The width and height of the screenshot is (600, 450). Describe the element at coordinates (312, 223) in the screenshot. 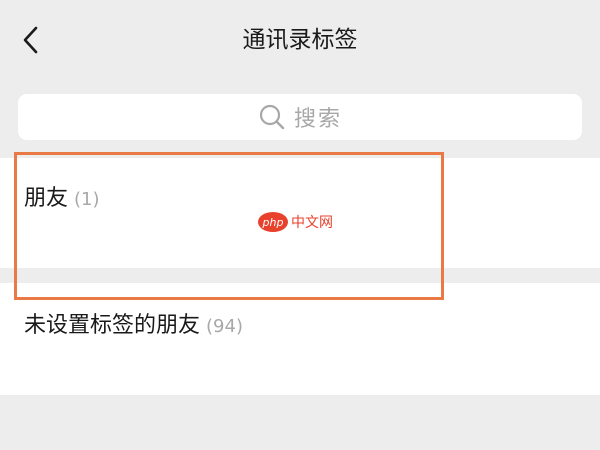

I see `watermark-text: 中文网` at that location.